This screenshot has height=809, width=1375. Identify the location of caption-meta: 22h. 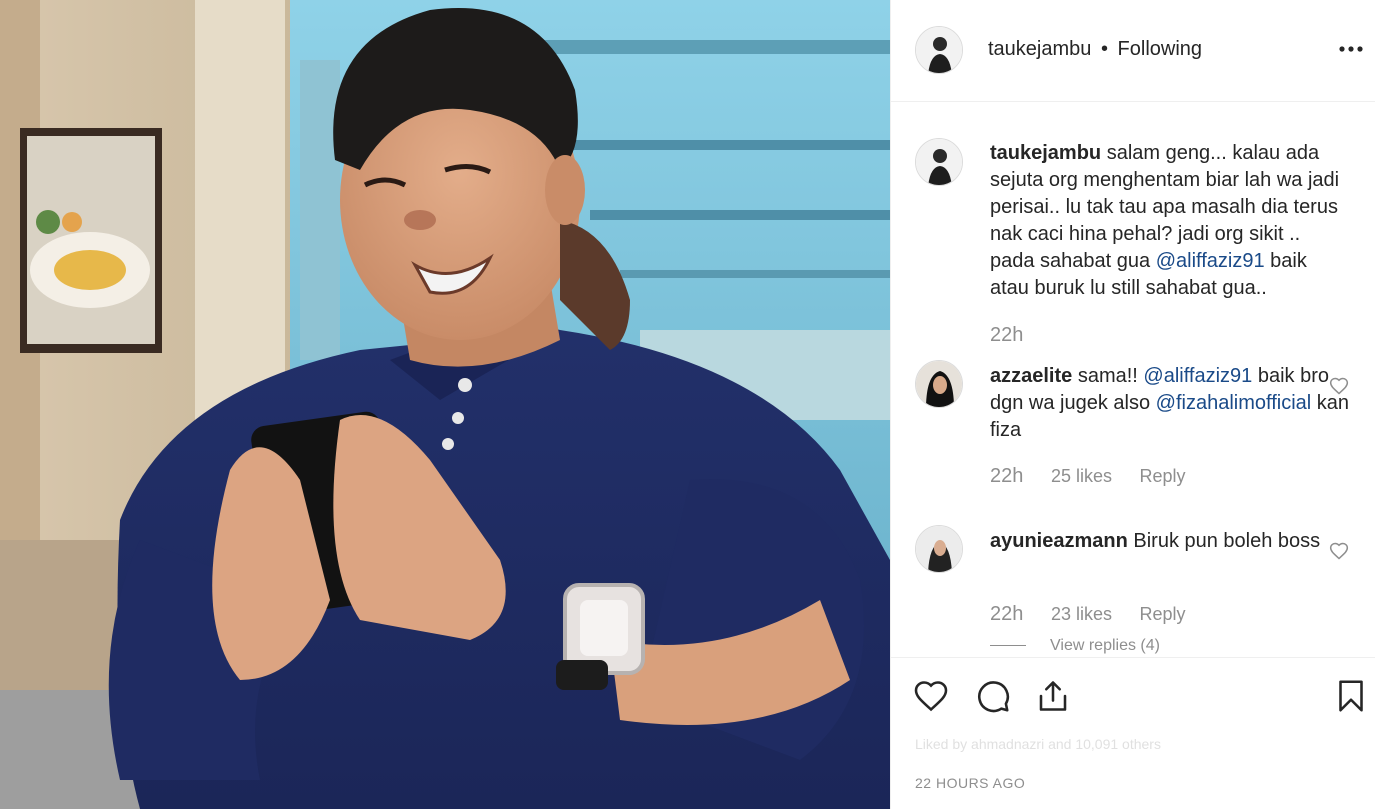
(1017, 335).